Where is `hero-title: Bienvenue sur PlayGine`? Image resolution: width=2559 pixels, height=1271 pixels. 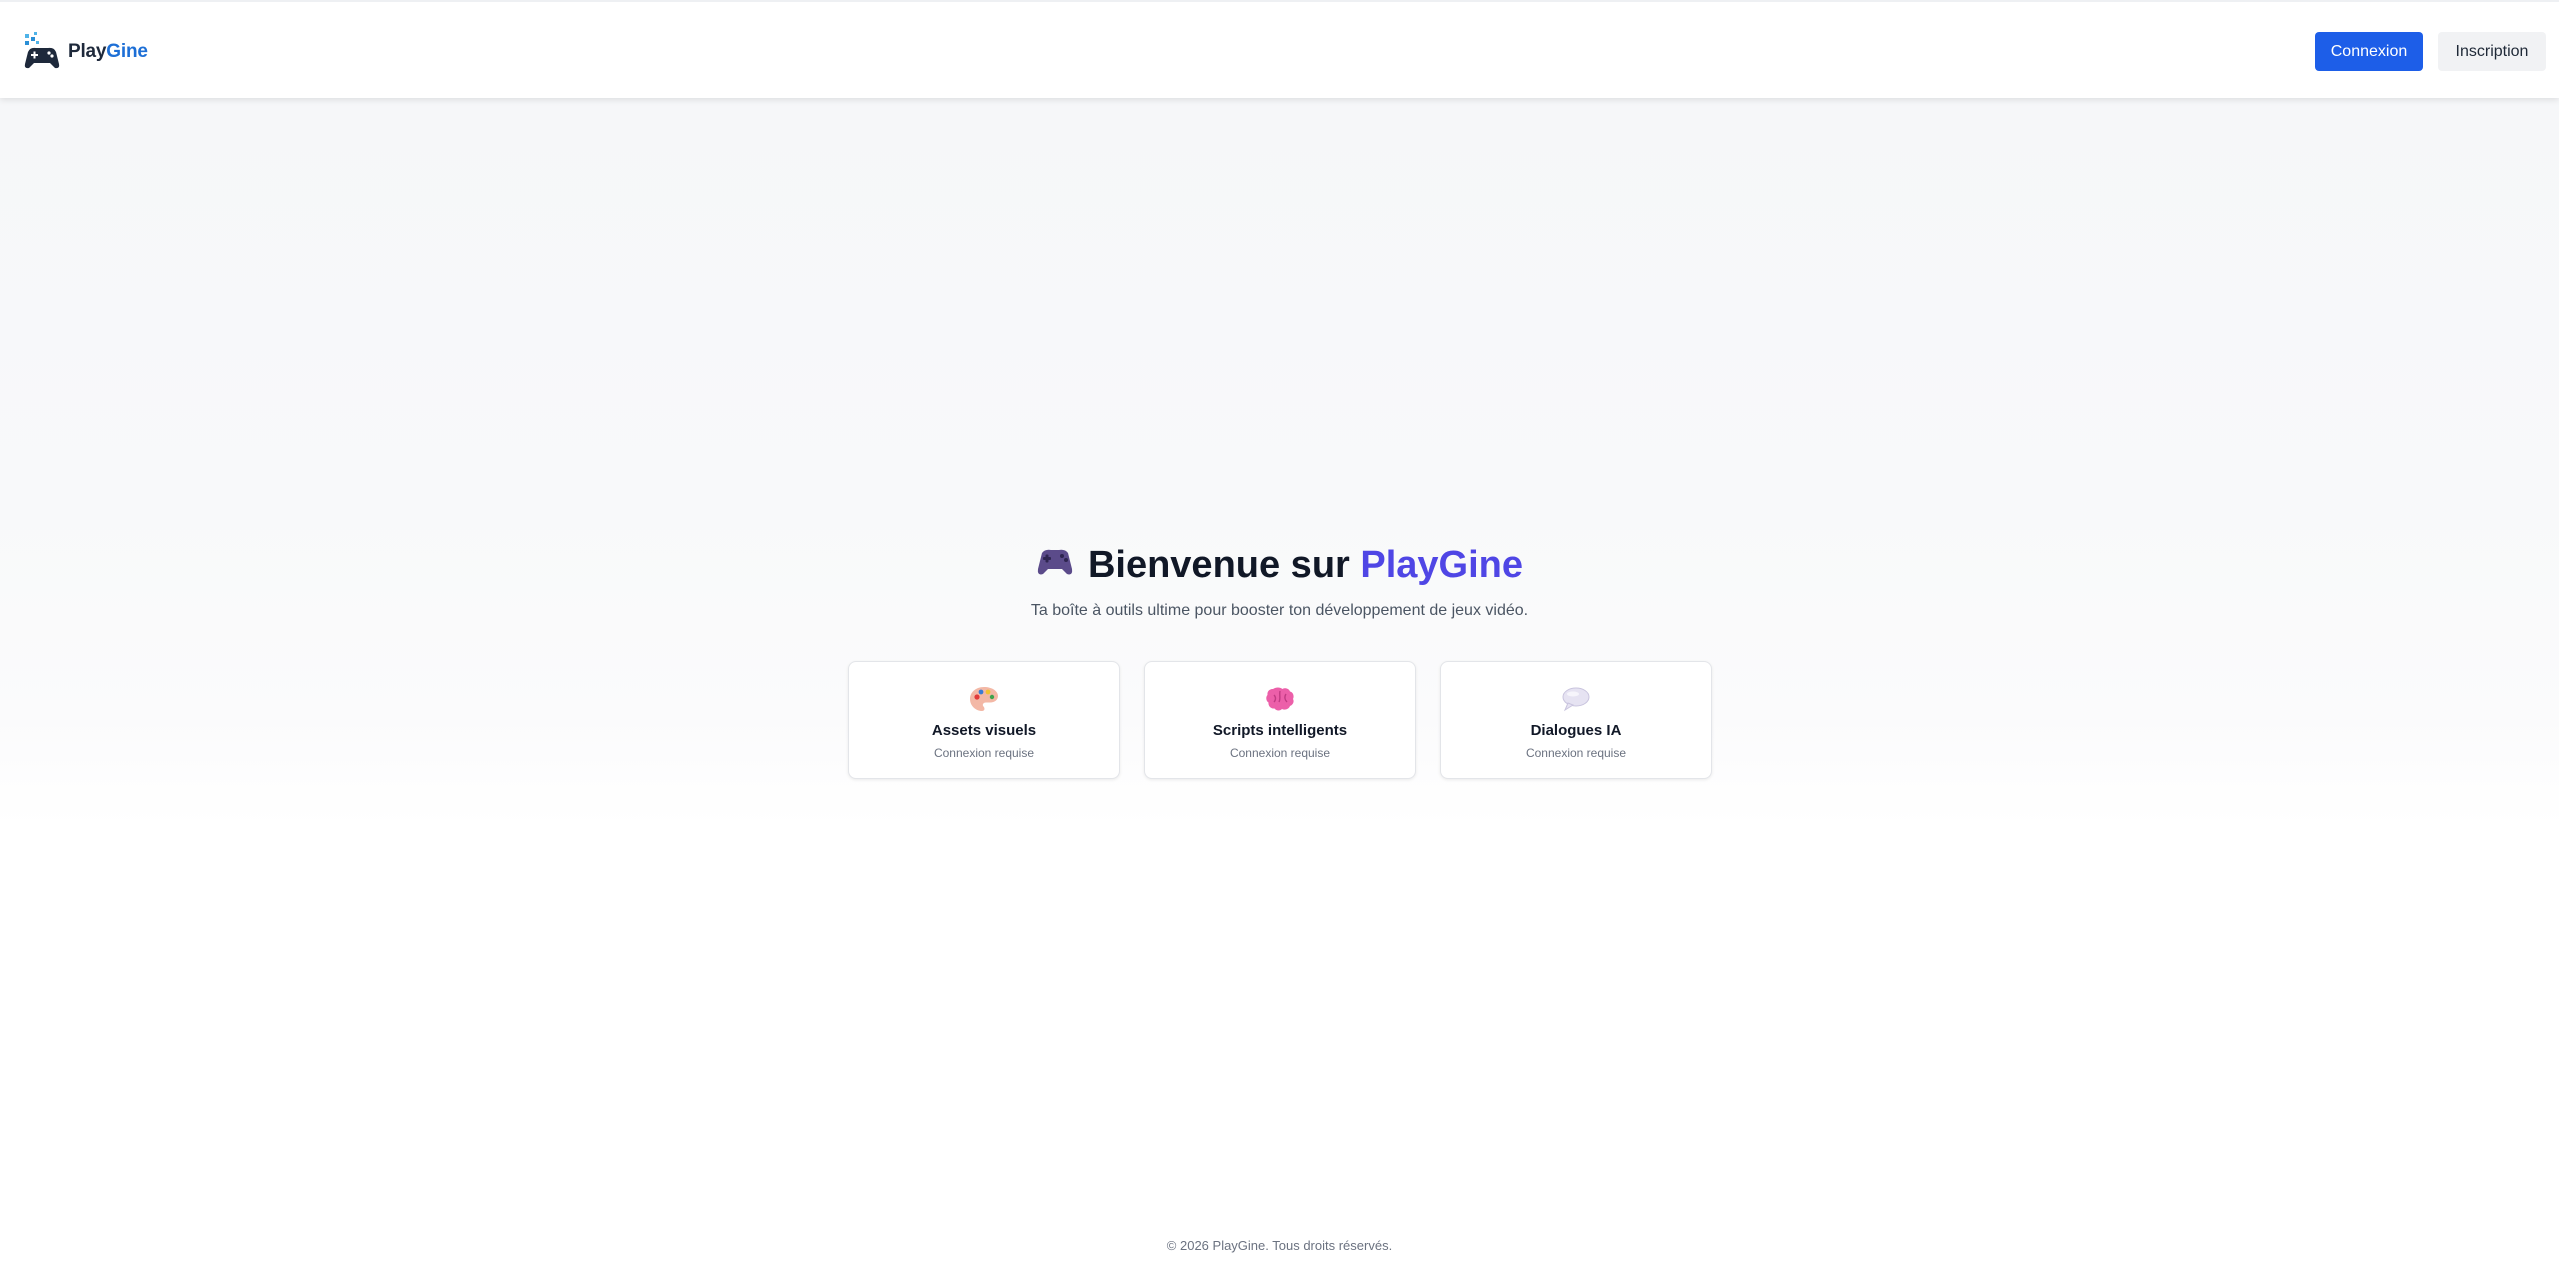
hero-title: Bienvenue sur PlayGine is located at coordinates (1279, 565).